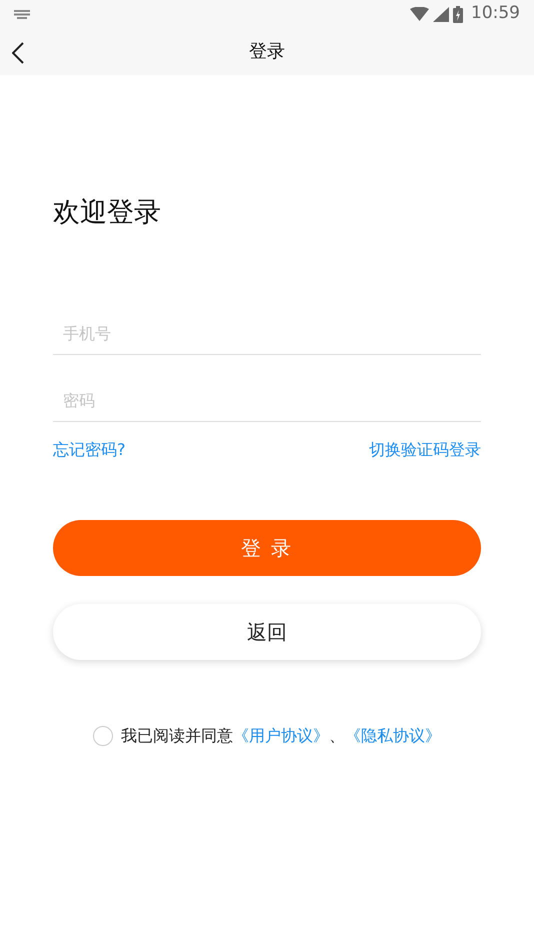 This screenshot has height=950, width=534. I want to click on user-agreement-link: 《用户协议》, so click(281, 736).